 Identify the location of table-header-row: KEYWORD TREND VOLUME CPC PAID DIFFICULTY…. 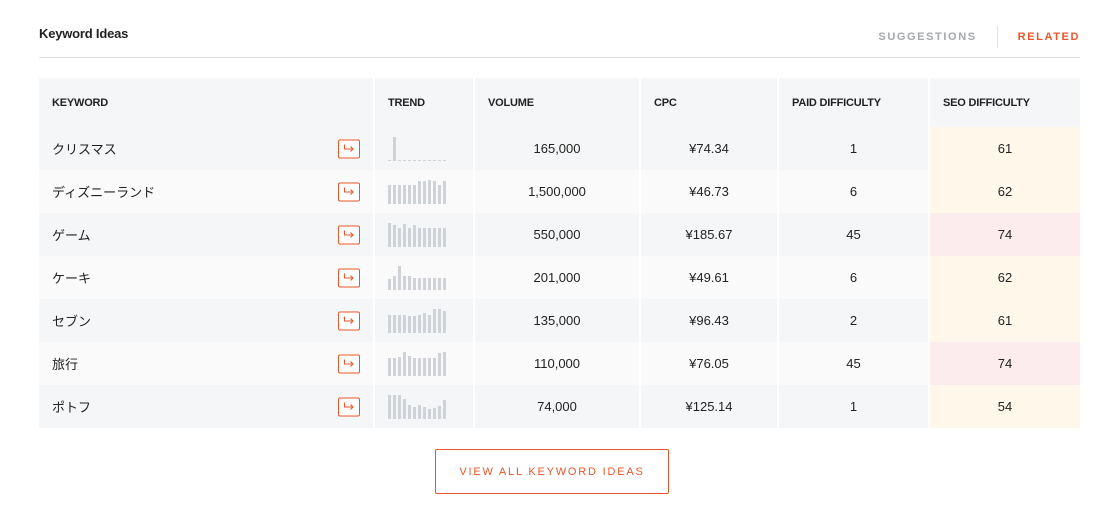
(559, 102).